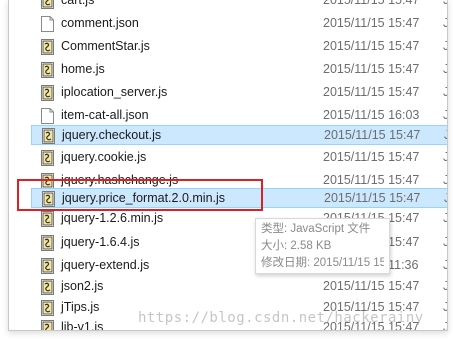  I want to click on file-date-modified: 2015/11/15 16:03, so click(371, 115).